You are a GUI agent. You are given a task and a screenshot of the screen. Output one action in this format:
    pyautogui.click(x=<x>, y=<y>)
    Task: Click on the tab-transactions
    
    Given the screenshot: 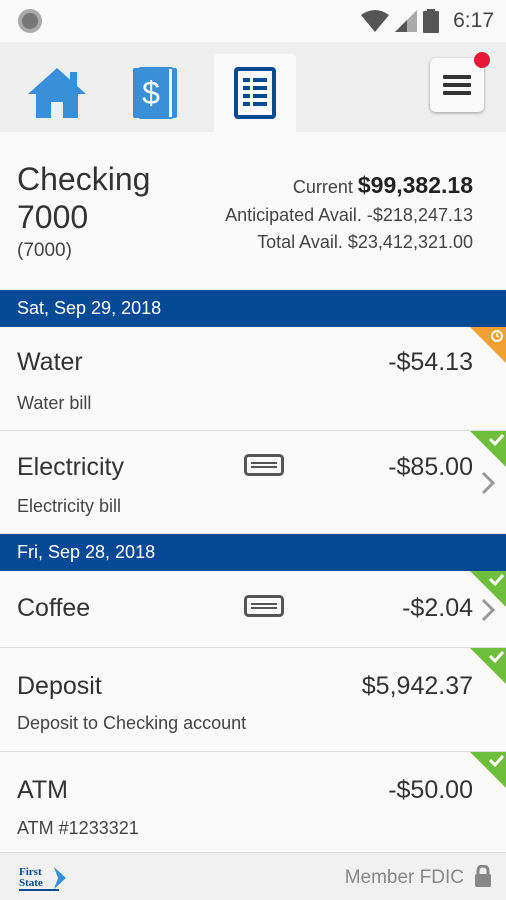 What is the action you would take?
    pyautogui.click(x=255, y=93)
    